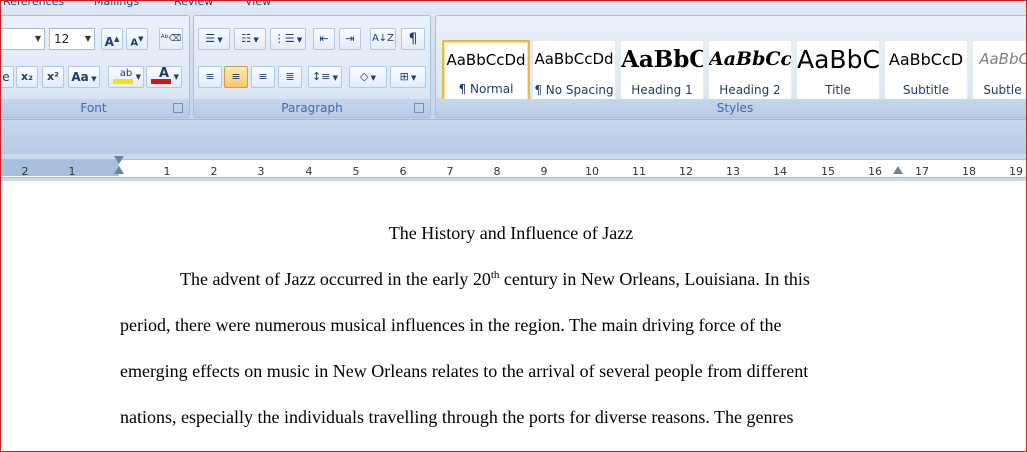 The image size is (1027, 452). What do you see at coordinates (72, 39) in the screenshot?
I see `font-size-combo: 12 ▼` at bounding box center [72, 39].